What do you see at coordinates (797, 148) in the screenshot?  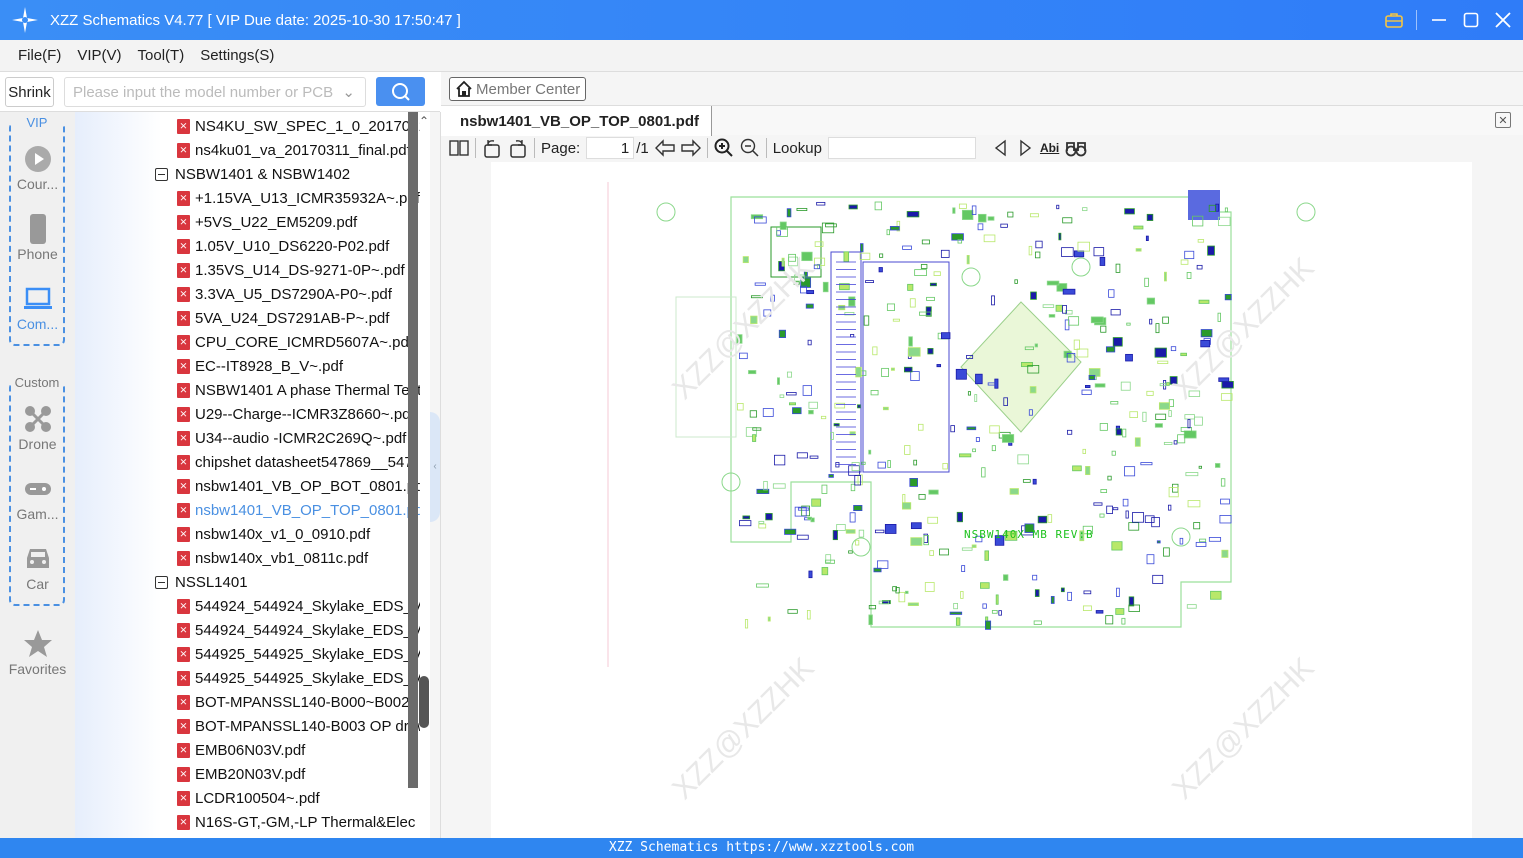 I see `lookup-label: Lookup` at bounding box center [797, 148].